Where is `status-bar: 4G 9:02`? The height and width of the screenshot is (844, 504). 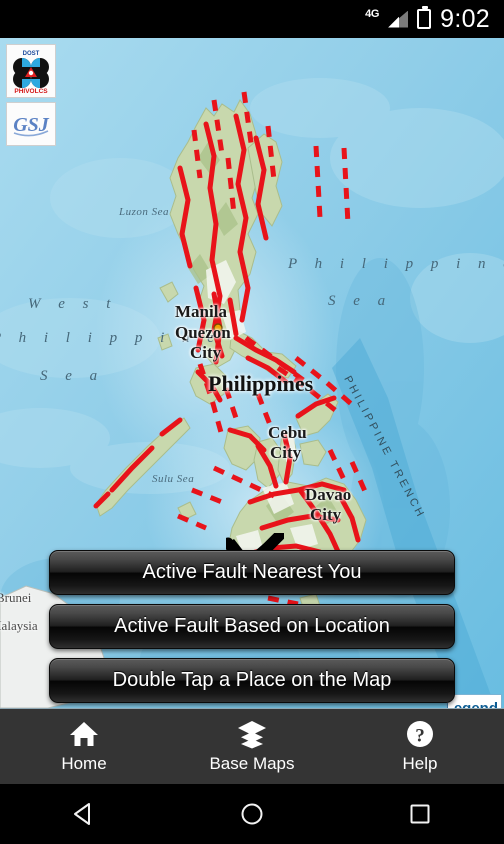
status-bar: 4G 9:02 is located at coordinates (252, 19).